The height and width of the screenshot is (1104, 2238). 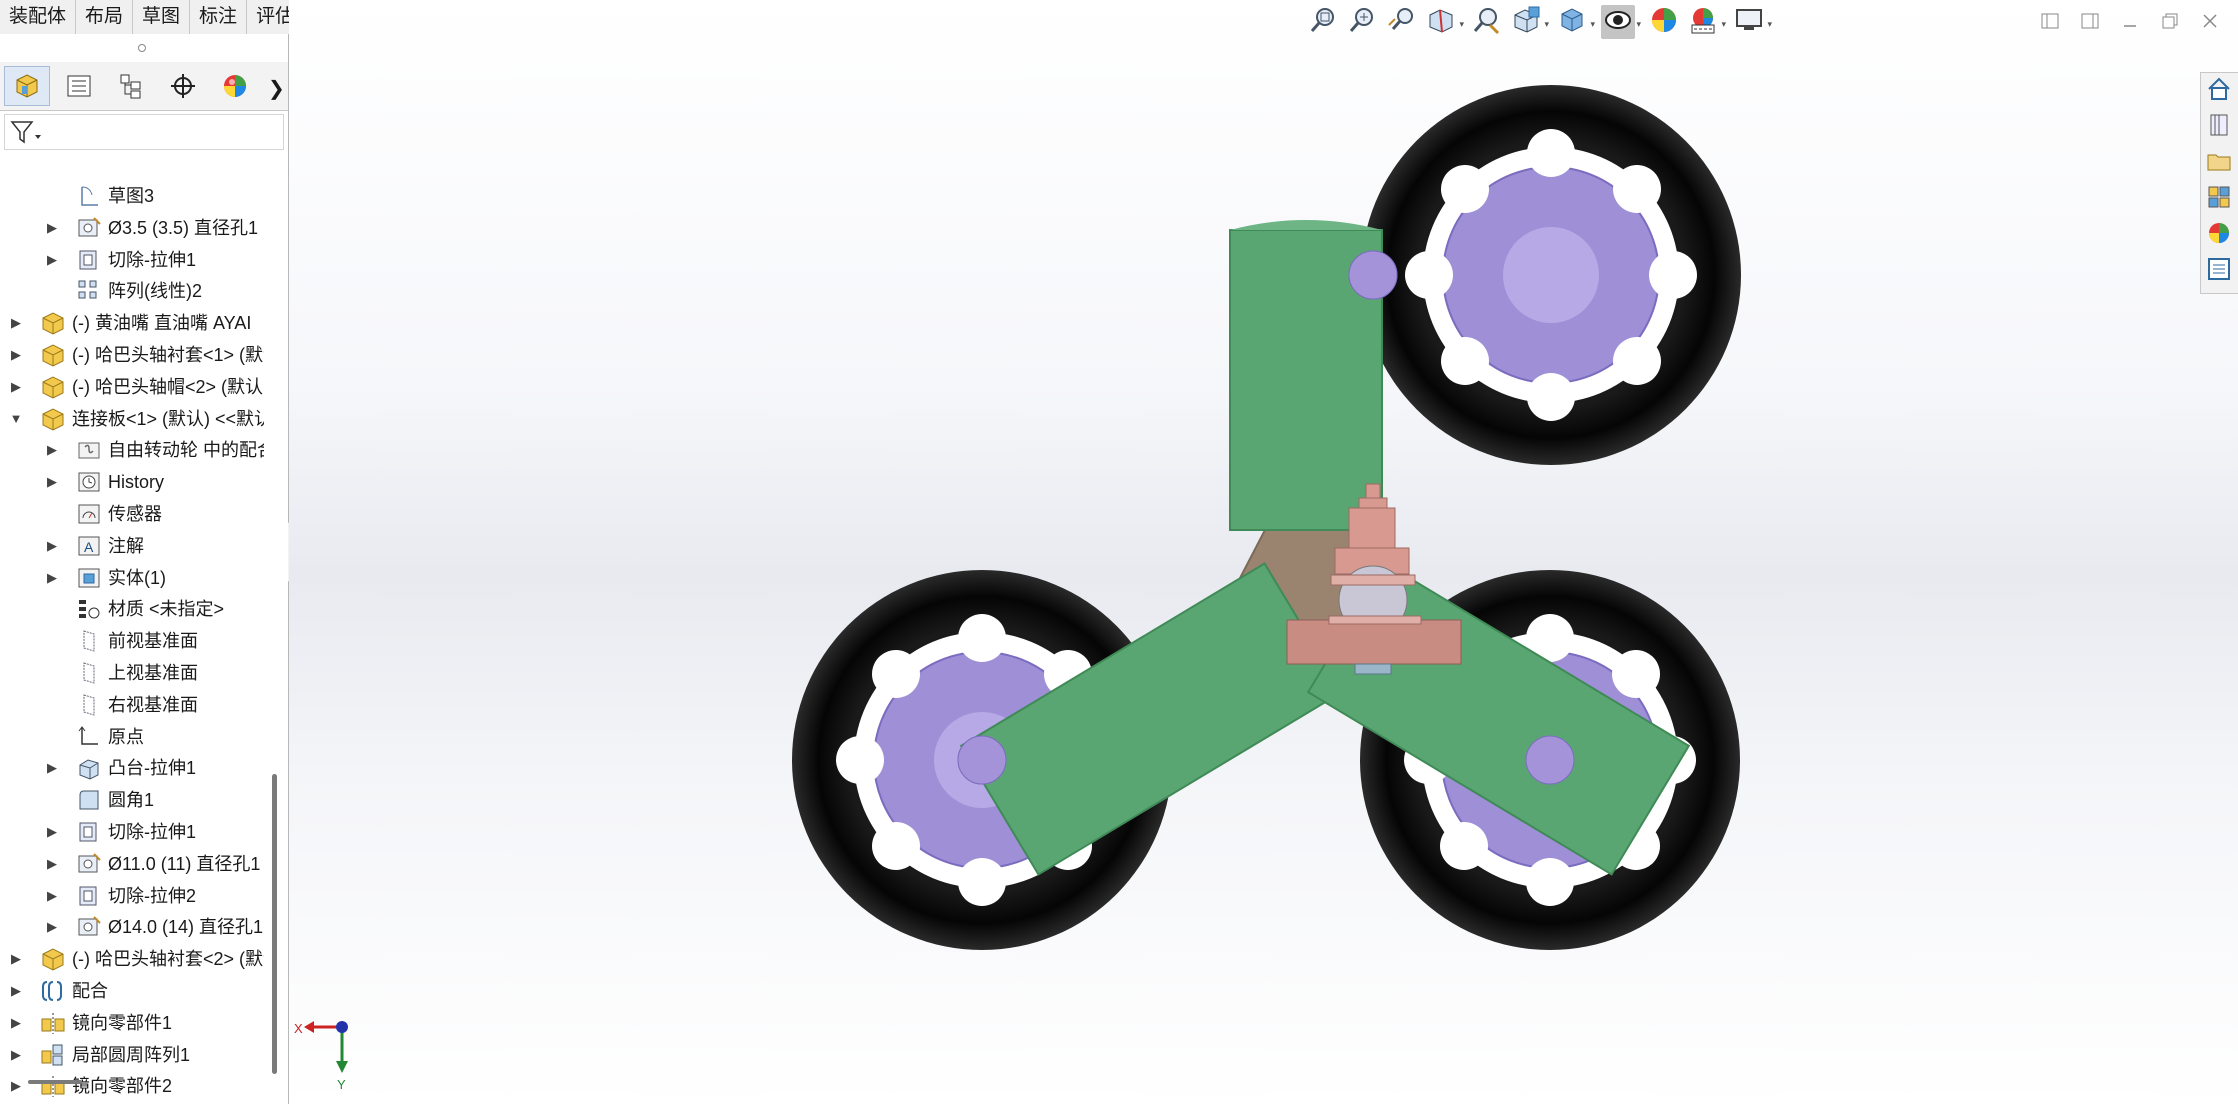 What do you see at coordinates (27, 86) in the screenshot?
I see `featuremanager-tab` at bounding box center [27, 86].